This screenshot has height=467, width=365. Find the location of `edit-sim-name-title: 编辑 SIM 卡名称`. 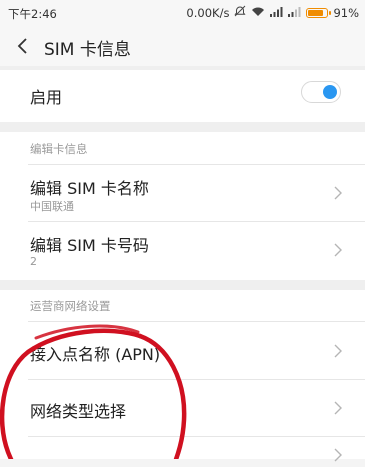

edit-sim-name-title: 编辑 SIM 卡名称 is located at coordinates (89, 188).